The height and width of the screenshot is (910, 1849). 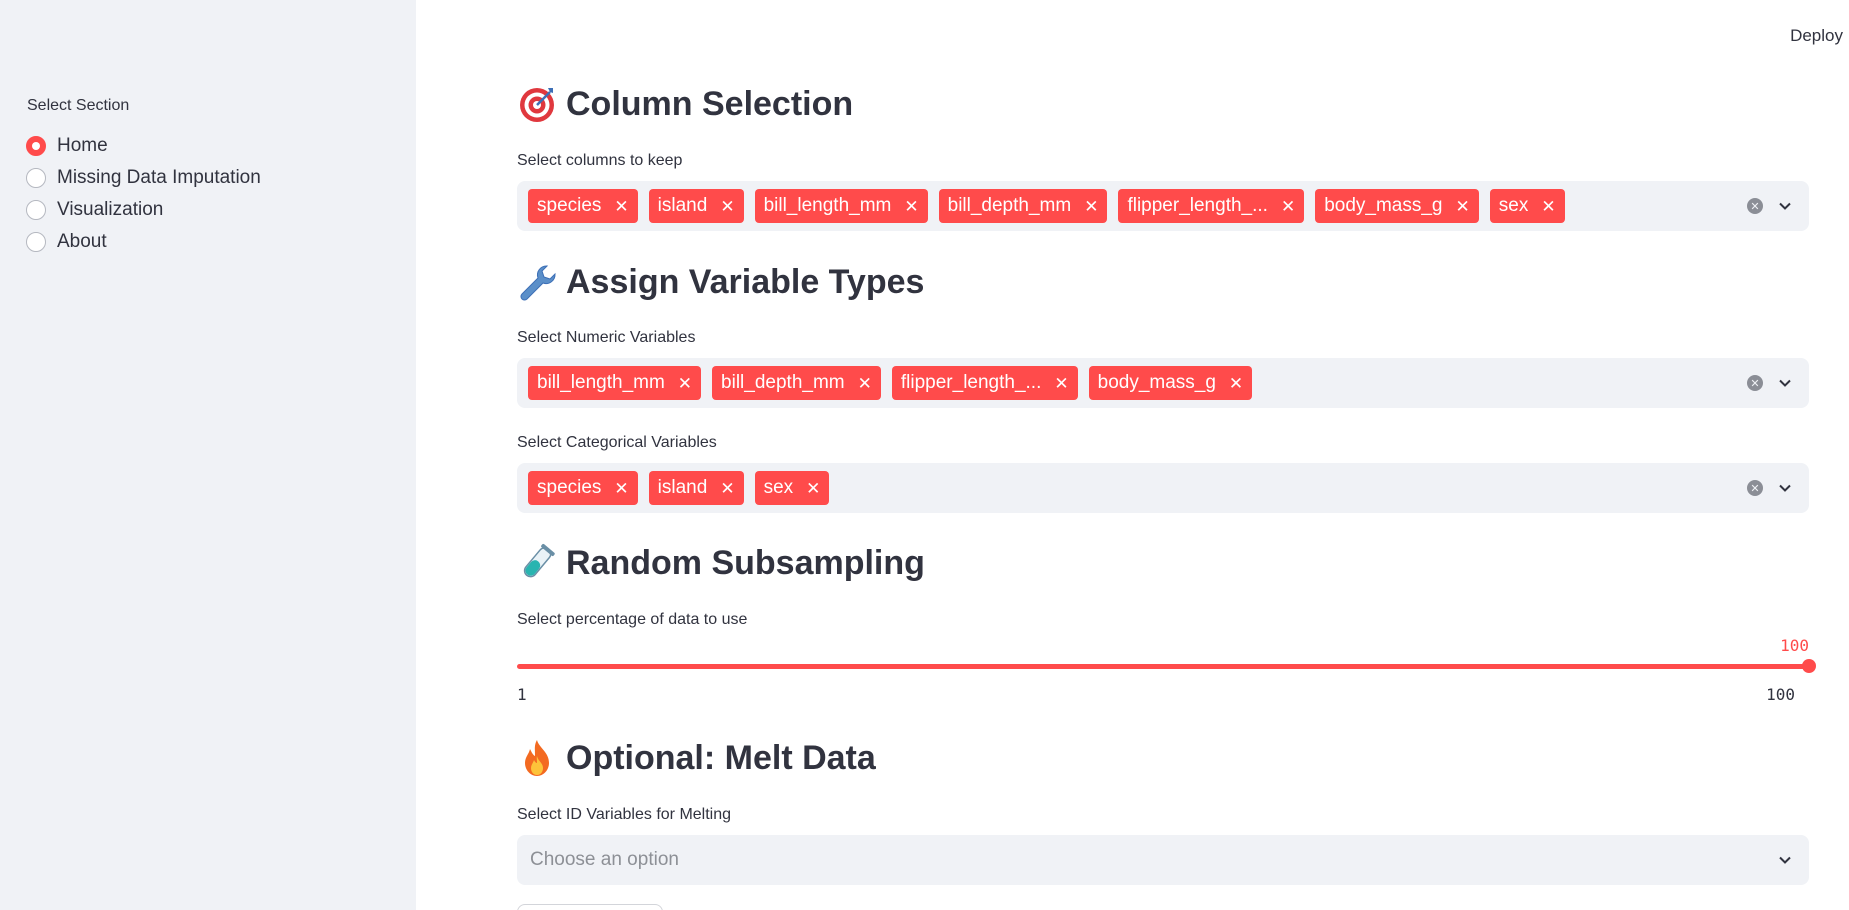 I want to click on column-selection-heading: Column Selection, so click(x=685, y=104).